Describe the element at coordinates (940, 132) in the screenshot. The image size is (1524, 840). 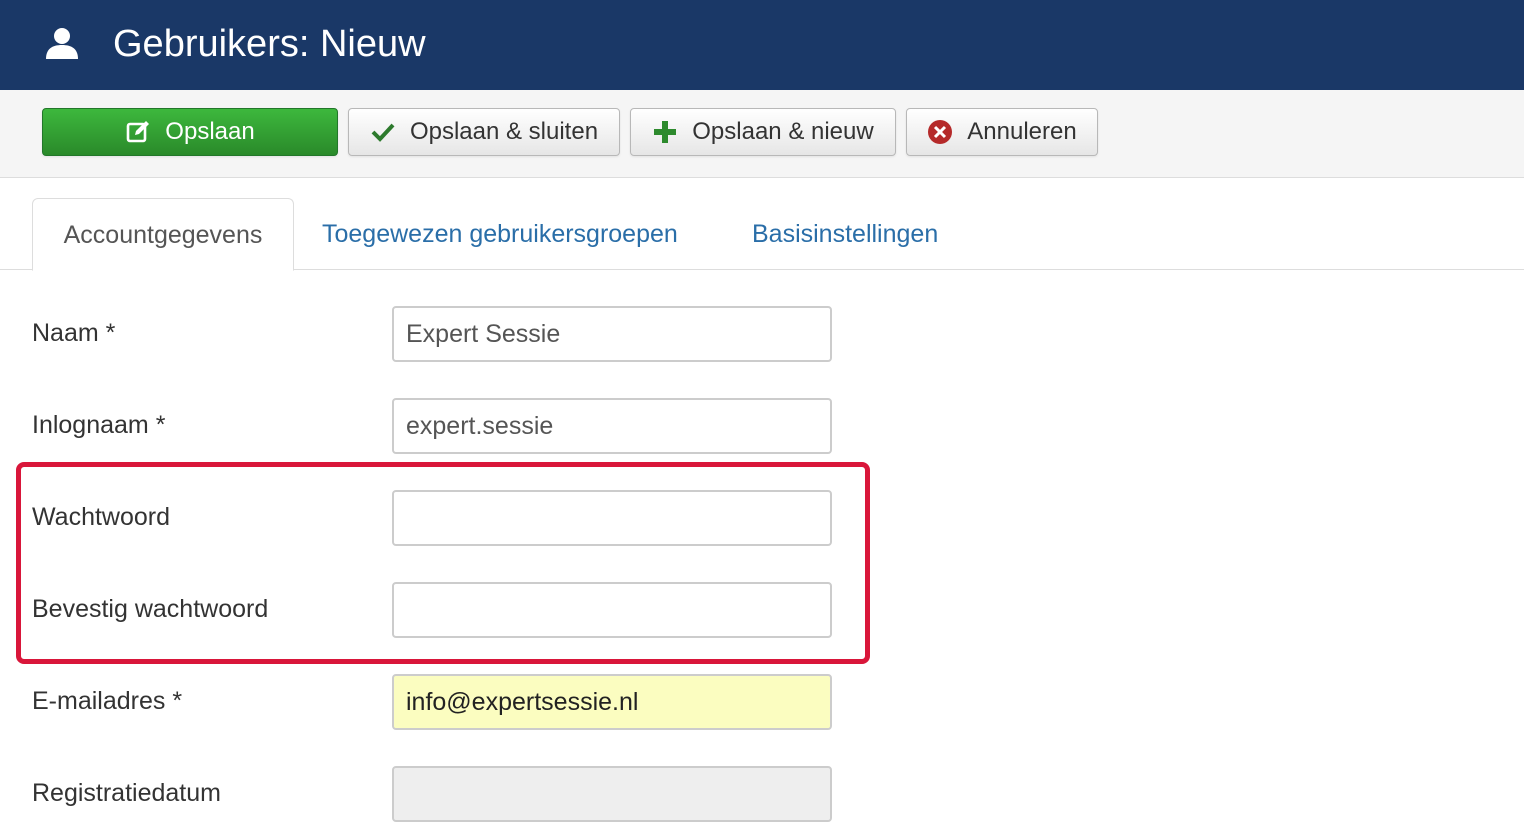
I see `close-circle-icon` at that location.